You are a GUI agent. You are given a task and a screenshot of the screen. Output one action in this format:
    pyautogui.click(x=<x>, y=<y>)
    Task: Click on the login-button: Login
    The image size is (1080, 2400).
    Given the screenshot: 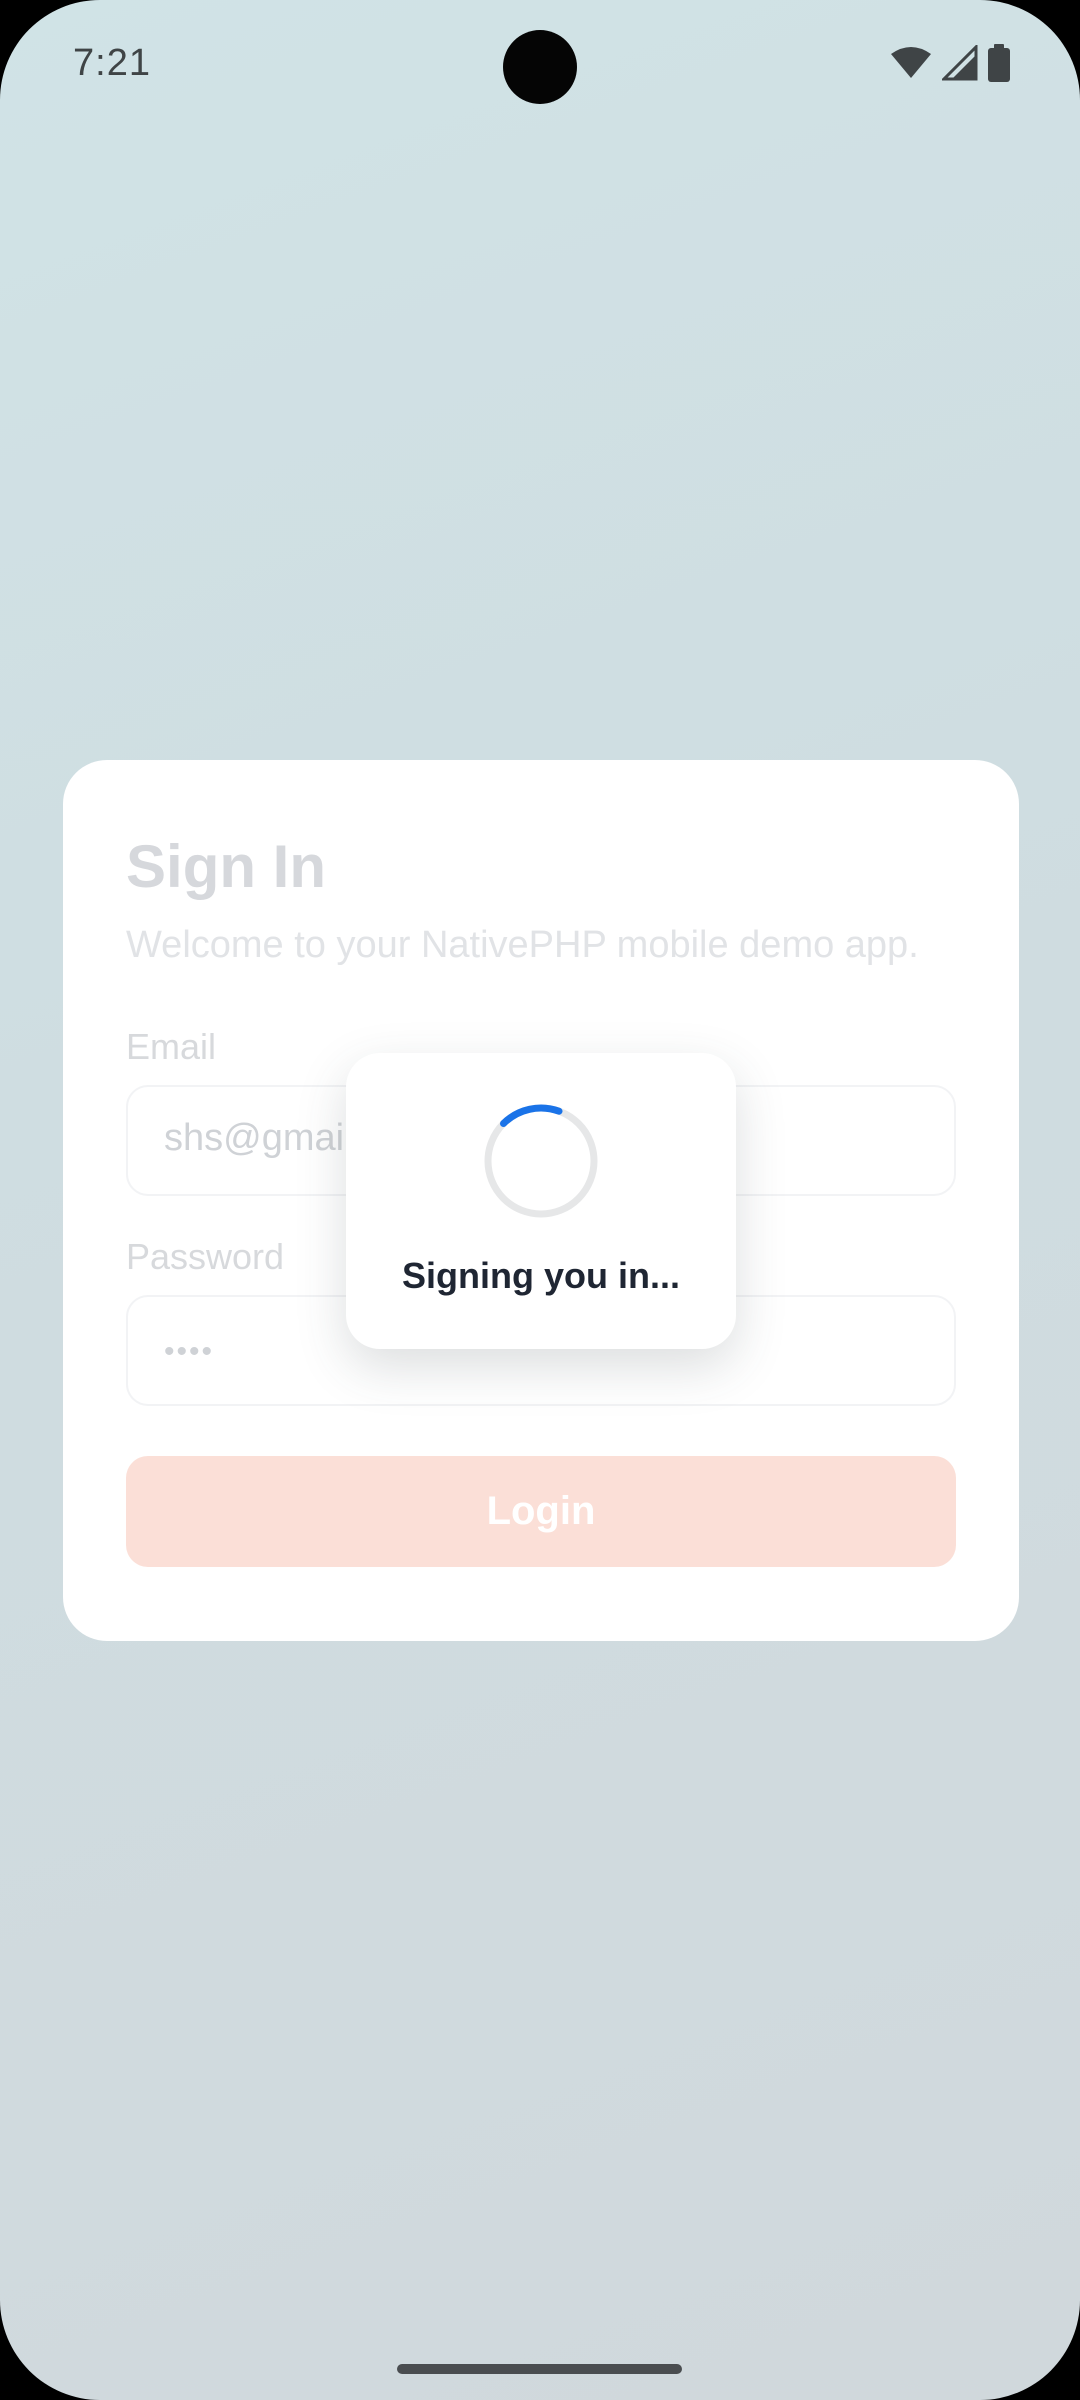 What is the action you would take?
    pyautogui.click(x=541, y=1511)
    